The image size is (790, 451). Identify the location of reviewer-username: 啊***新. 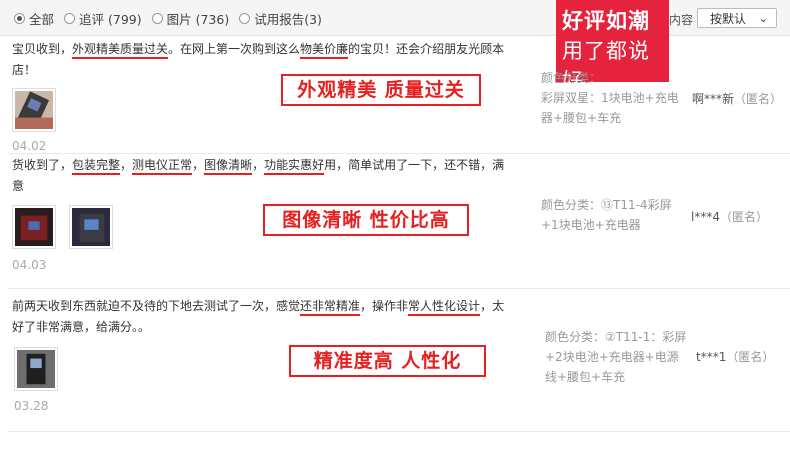
(713, 99).